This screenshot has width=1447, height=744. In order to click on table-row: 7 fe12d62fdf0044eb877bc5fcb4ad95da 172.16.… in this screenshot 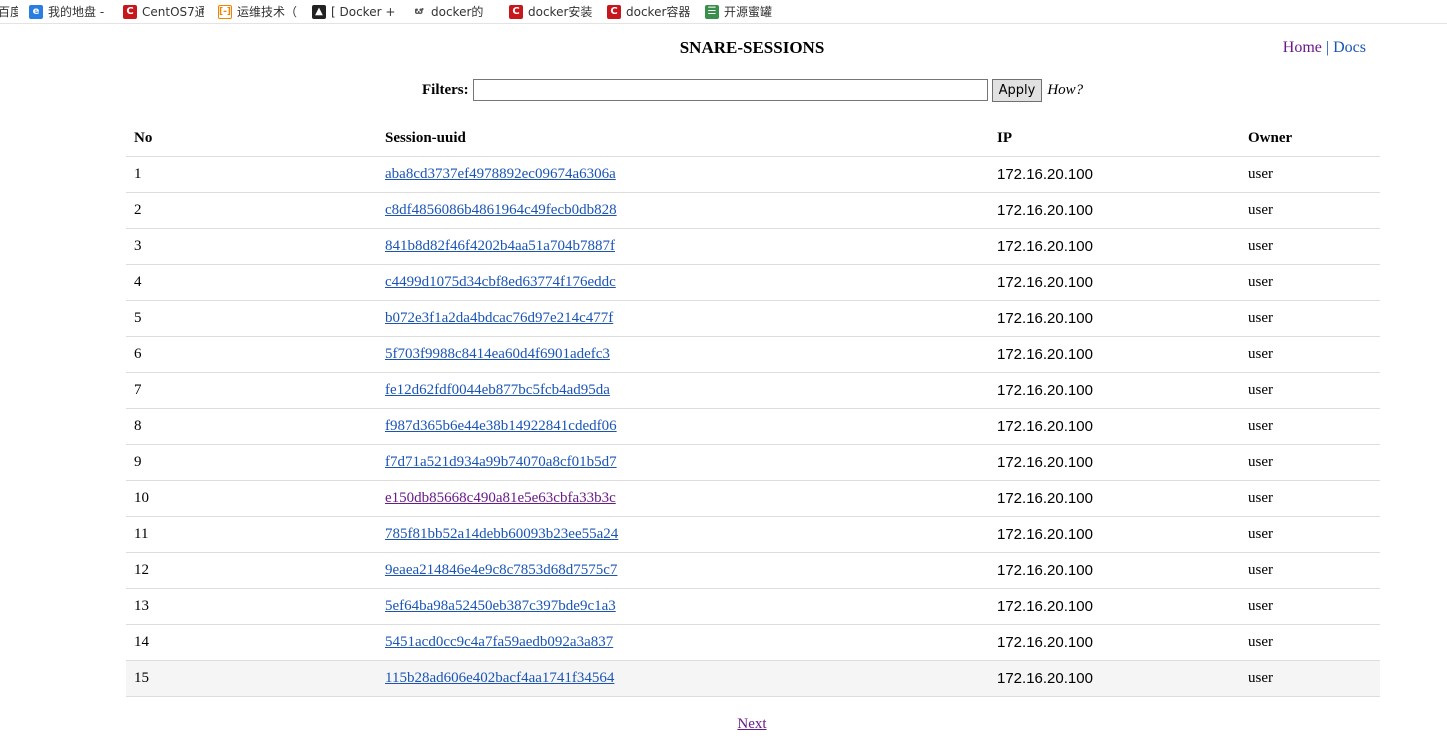, I will do `click(753, 390)`.